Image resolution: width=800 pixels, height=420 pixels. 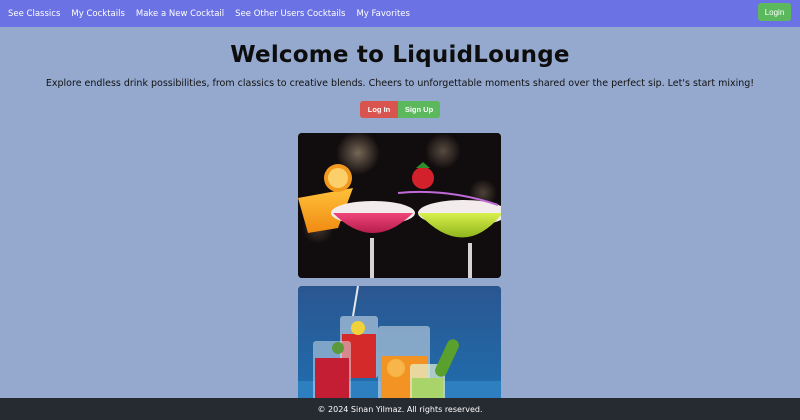 What do you see at coordinates (98, 14) in the screenshot?
I see `nav-link-my-cocktails: My Cocktails` at bounding box center [98, 14].